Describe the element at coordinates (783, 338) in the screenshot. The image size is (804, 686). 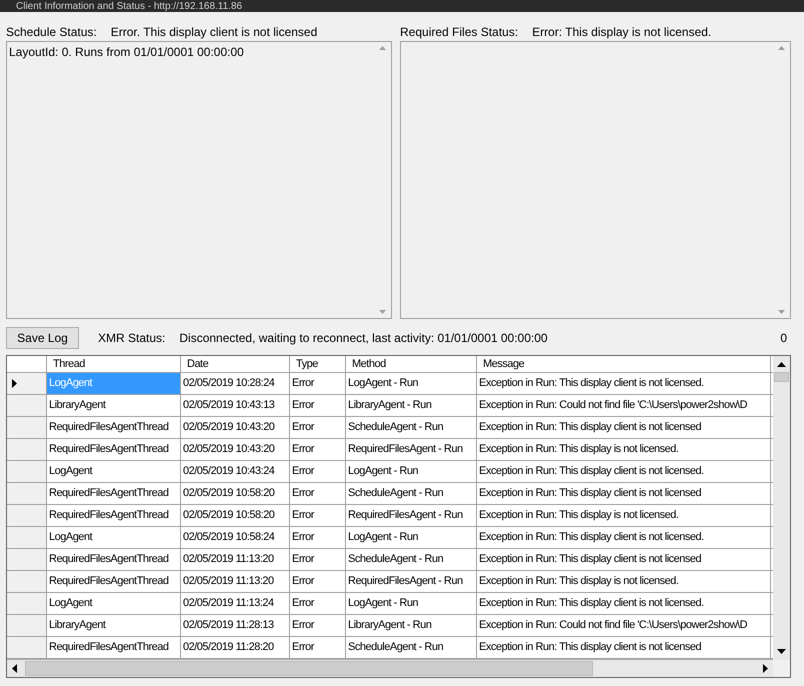
I see `xmr-count: 0` at that location.